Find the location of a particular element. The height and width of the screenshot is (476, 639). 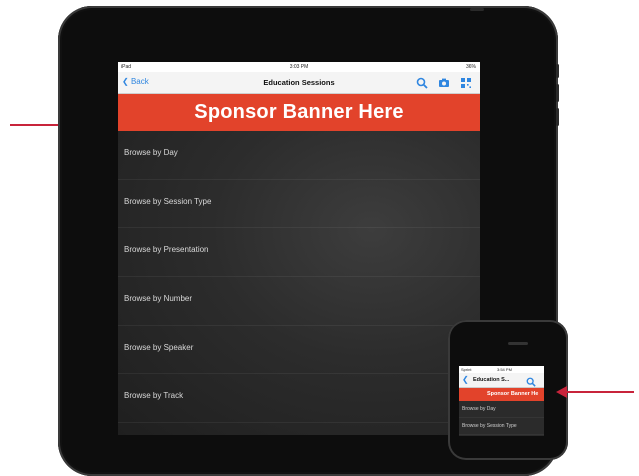

status-time: 3:03 PM is located at coordinates (299, 67).